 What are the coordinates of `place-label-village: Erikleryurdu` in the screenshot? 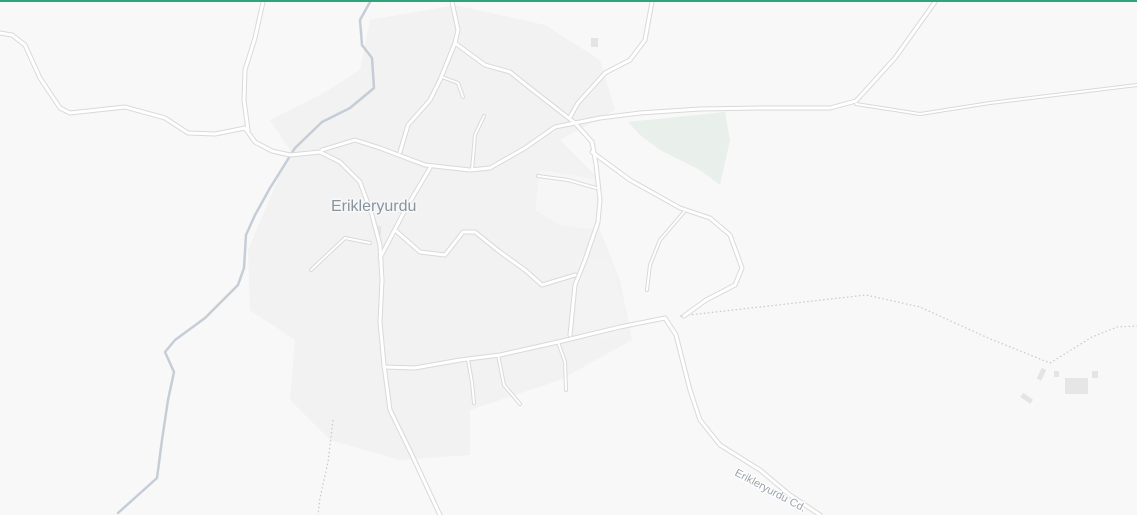 It's located at (374, 207).